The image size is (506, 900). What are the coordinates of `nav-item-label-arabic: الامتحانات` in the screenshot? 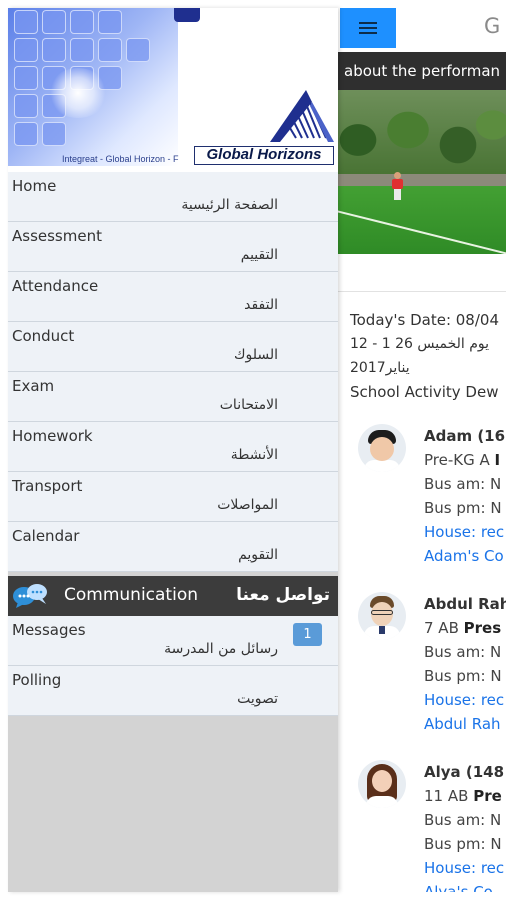 It's located at (248, 405).